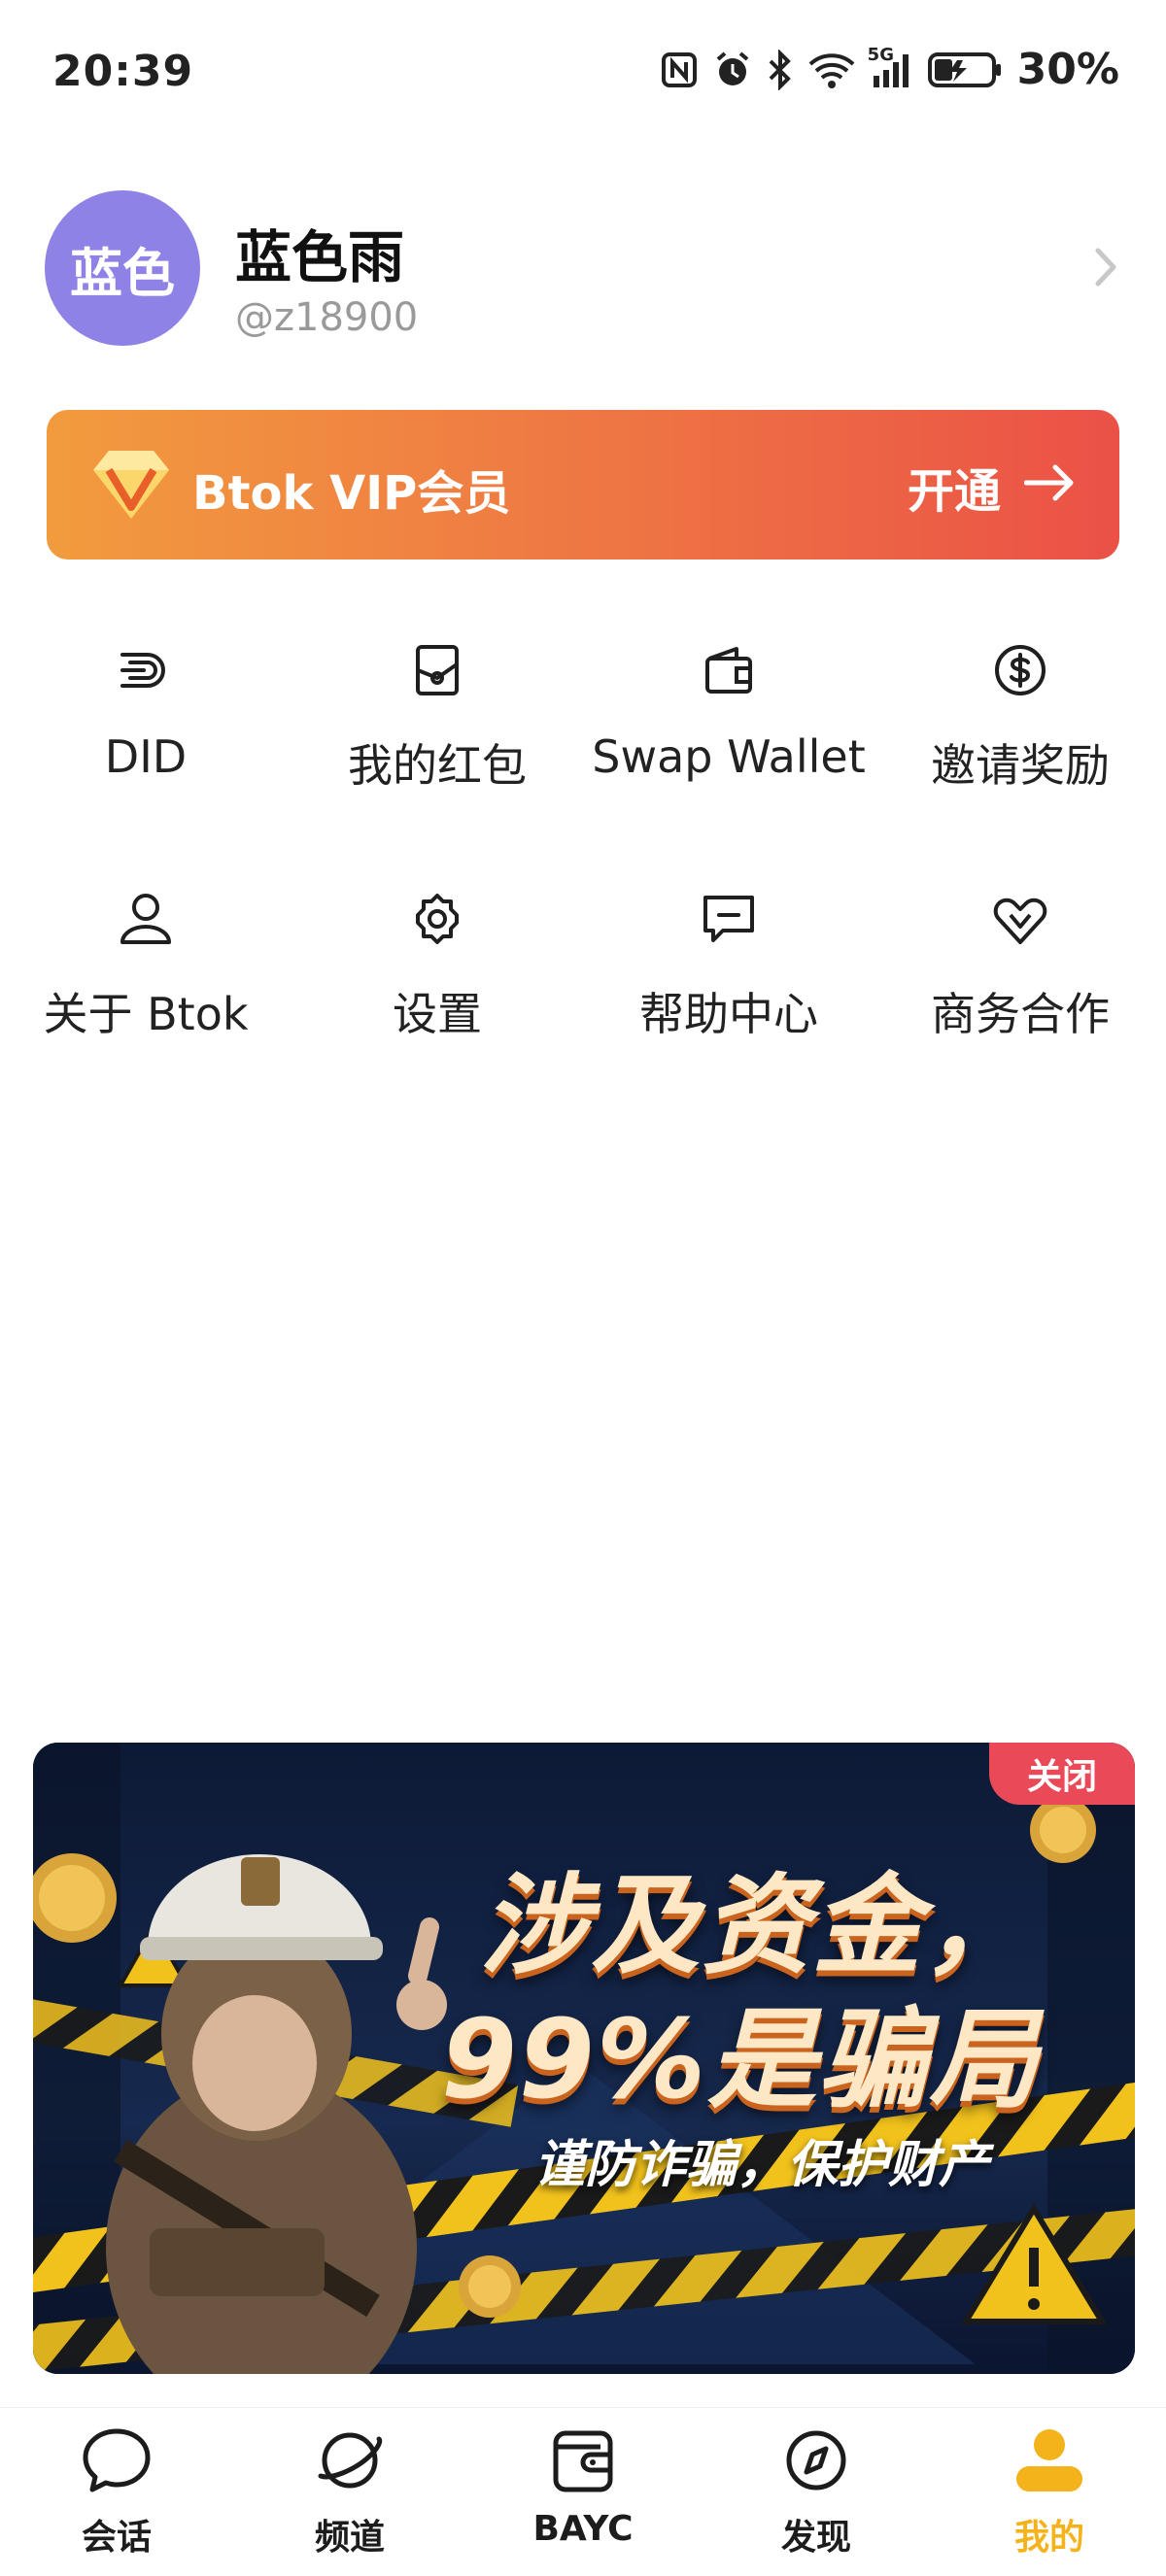  What do you see at coordinates (1020, 918) in the screenshot?
I see `partnership-icon` at bounding box center [1020, 918].